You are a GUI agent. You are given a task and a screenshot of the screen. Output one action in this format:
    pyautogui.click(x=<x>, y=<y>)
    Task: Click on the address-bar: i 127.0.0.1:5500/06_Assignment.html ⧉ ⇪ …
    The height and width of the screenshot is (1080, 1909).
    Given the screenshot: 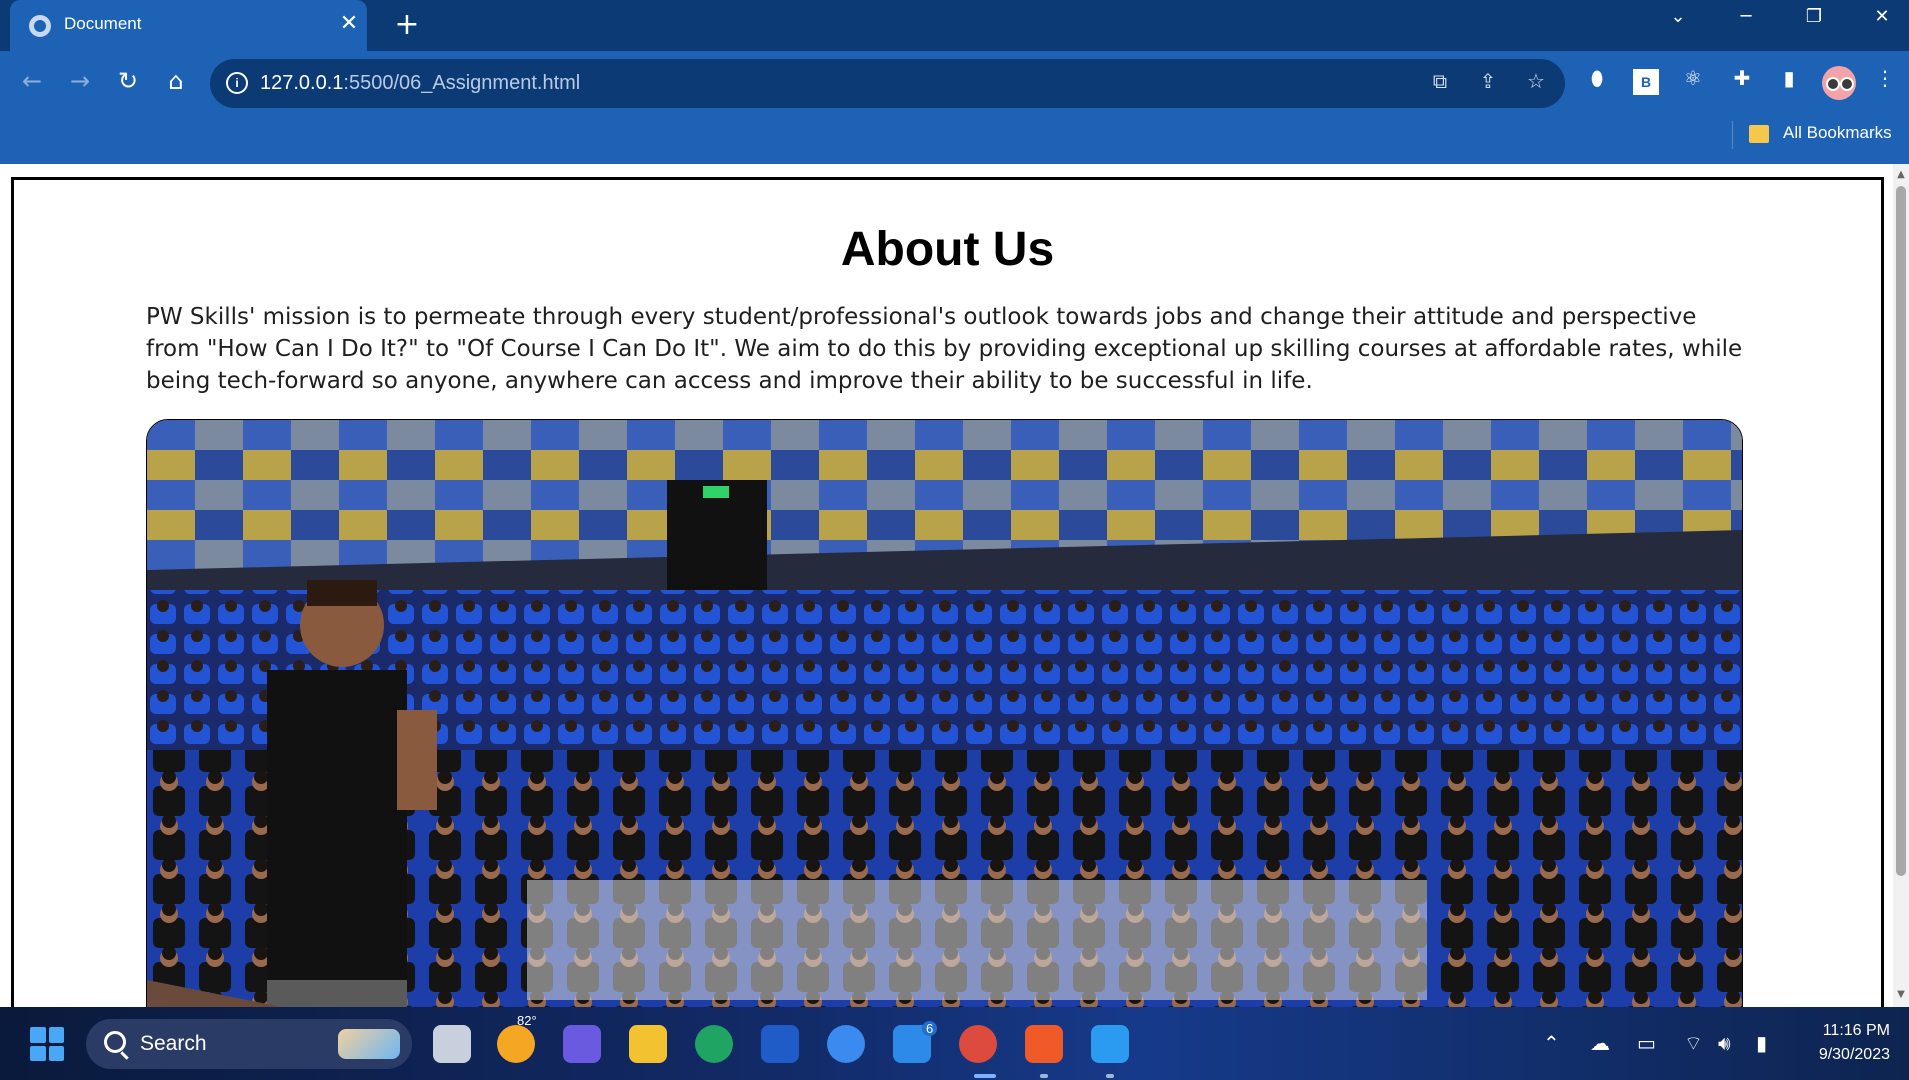 What is the action you would take?
    pyautogui.click(x=887, y=83)
    